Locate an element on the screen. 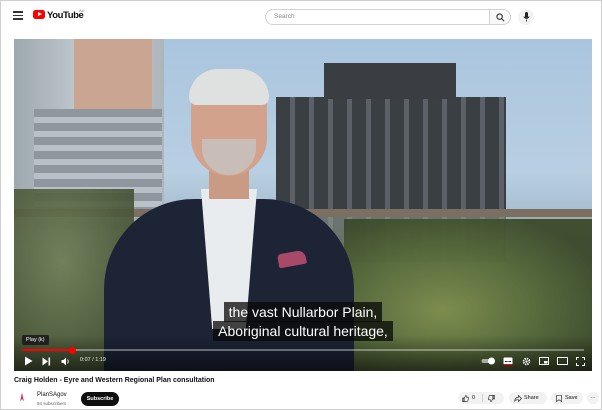 Image resolution: width=602 pixels, height=410 pixels. search-button is located at coordinates (500, 17).